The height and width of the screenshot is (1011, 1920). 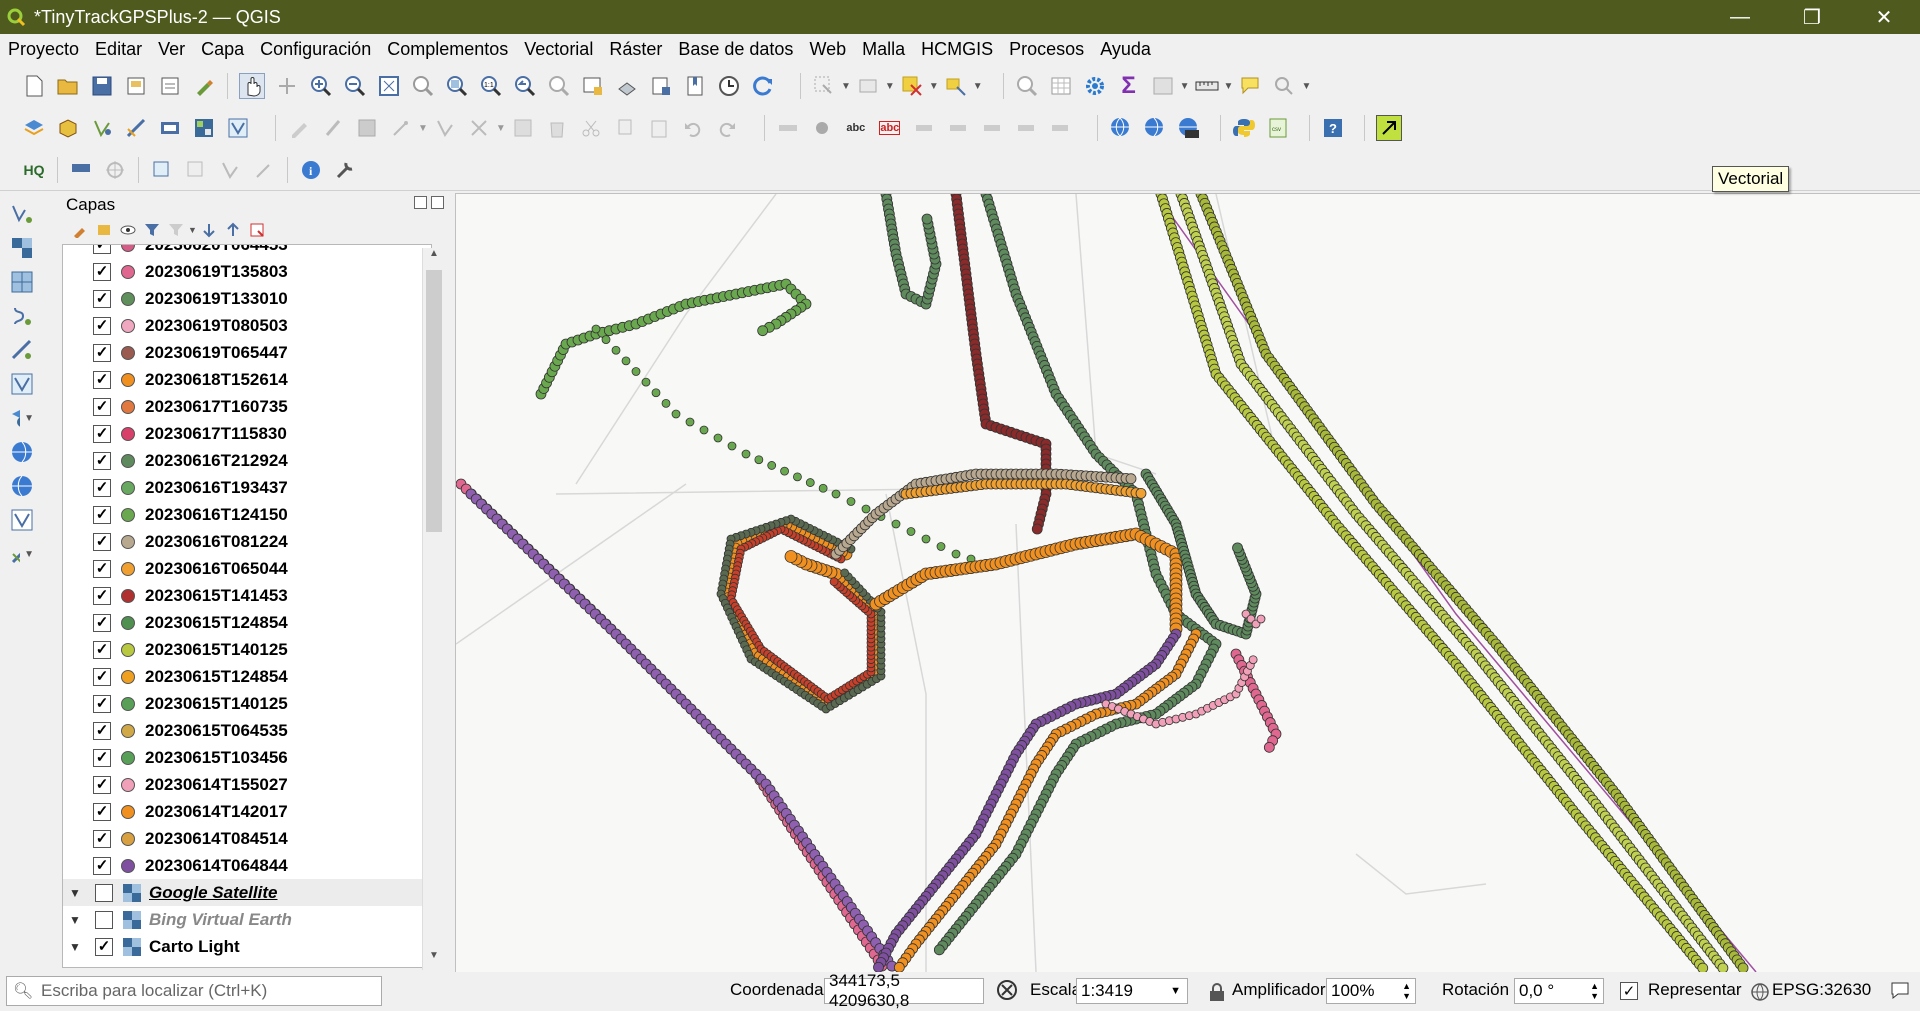 I want to click on vertex-tool-icon, so click(x=445, y=128).